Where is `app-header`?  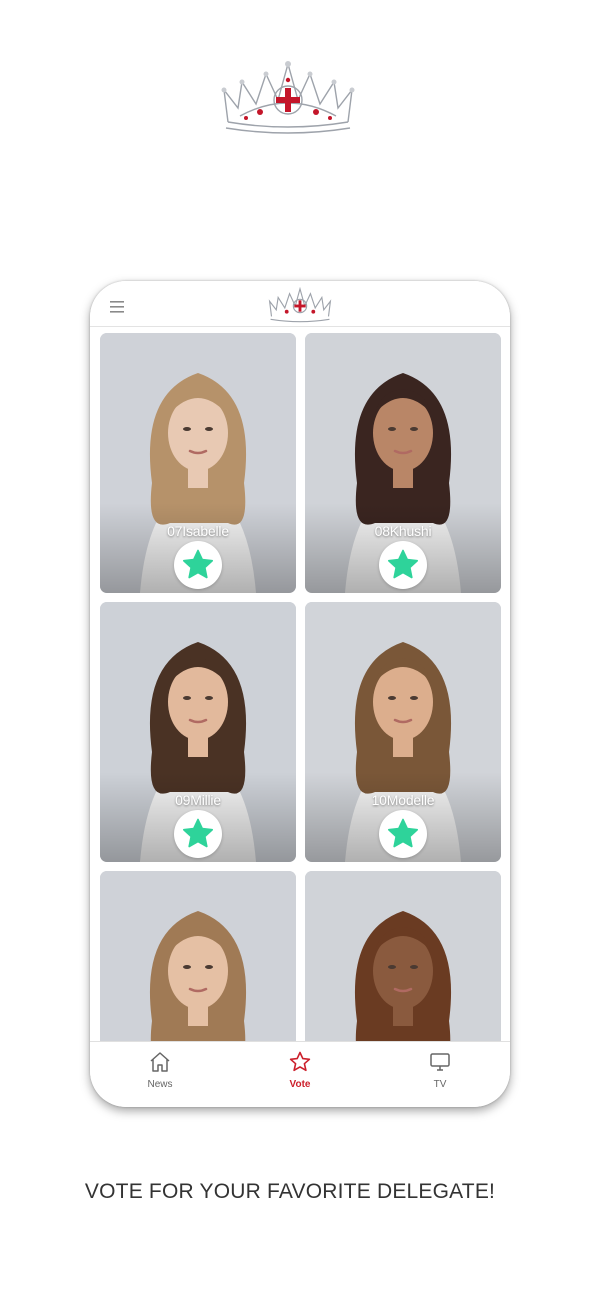 app-header is located at coordinates (300, 304).